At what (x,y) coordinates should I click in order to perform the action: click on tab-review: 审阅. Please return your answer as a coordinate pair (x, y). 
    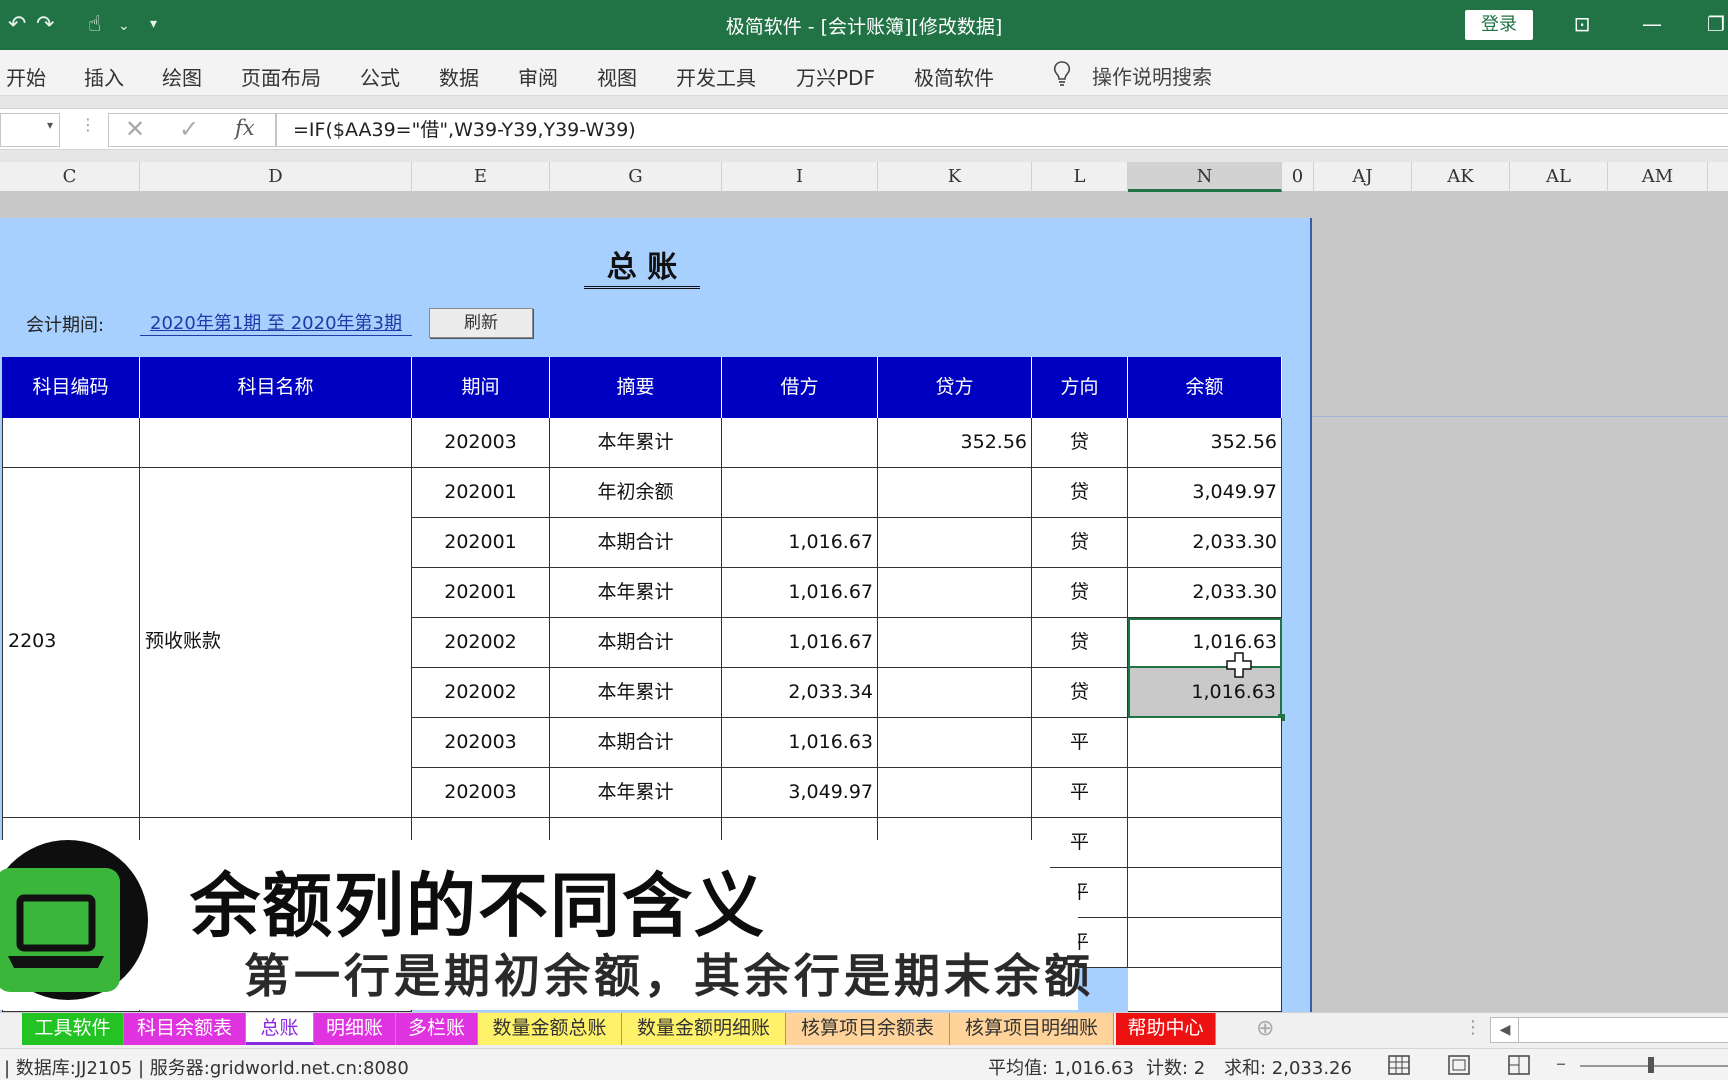
    Looking at the image, I should click on (538, 76).